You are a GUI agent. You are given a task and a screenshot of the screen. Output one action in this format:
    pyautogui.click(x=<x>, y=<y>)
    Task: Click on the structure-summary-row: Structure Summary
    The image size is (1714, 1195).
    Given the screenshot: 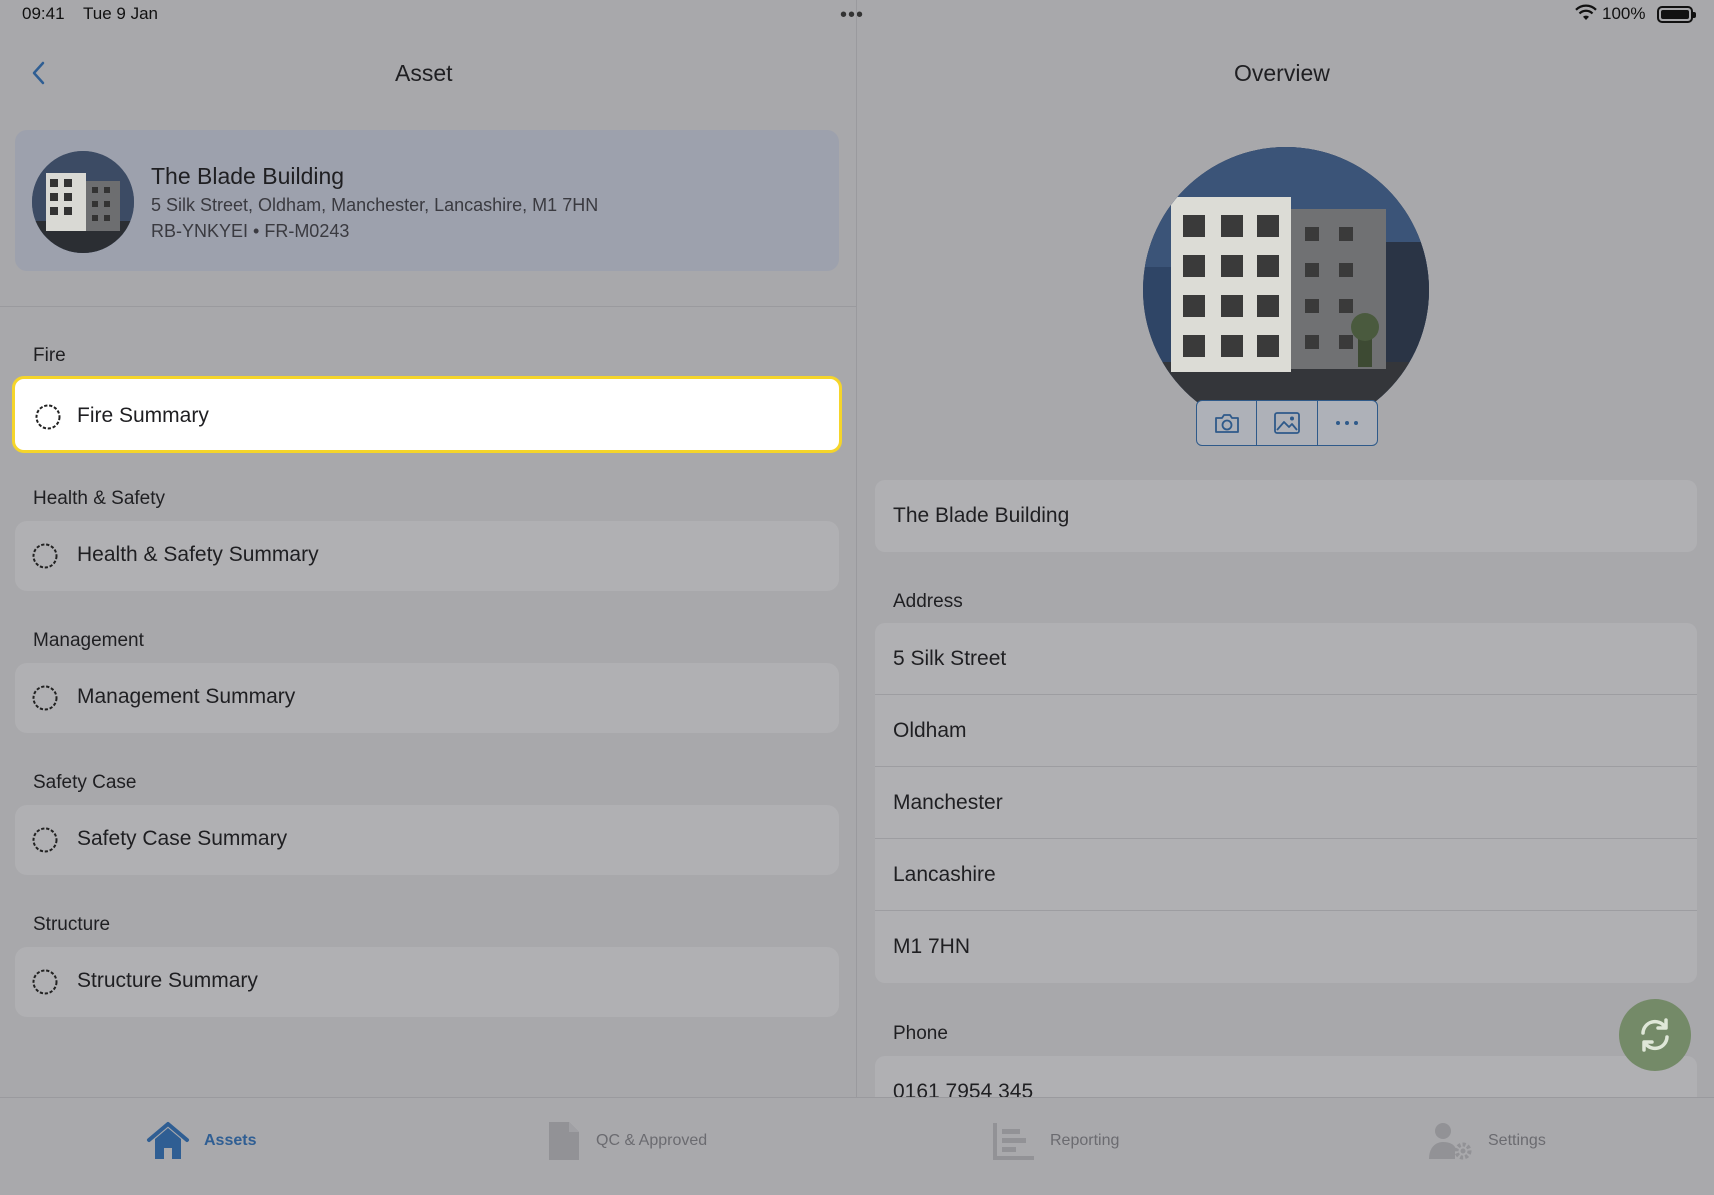 What is the action you would take?
    pyautogui.click(x=427, y=982)
    